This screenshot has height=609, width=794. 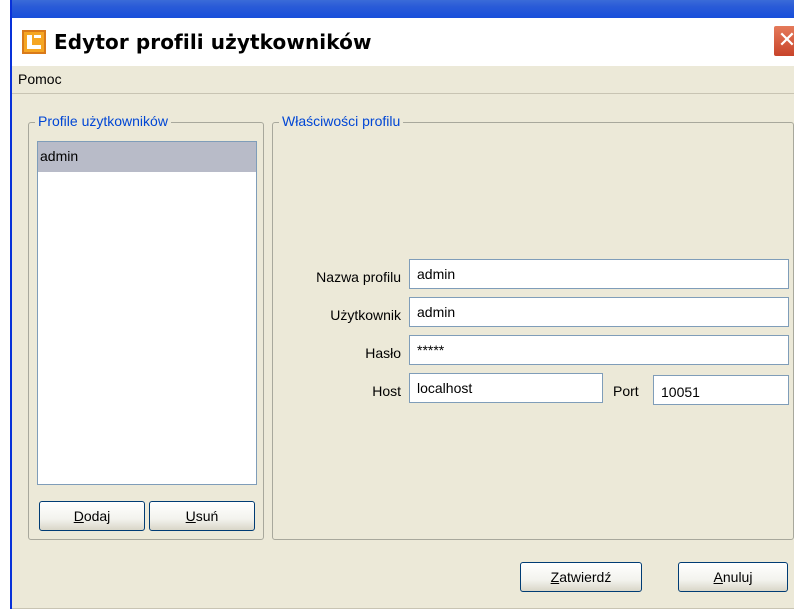 What do you see at coordinates (506, 388) in the screenshot?
I see `host-input: localhost` at bounding box center [506, 388].